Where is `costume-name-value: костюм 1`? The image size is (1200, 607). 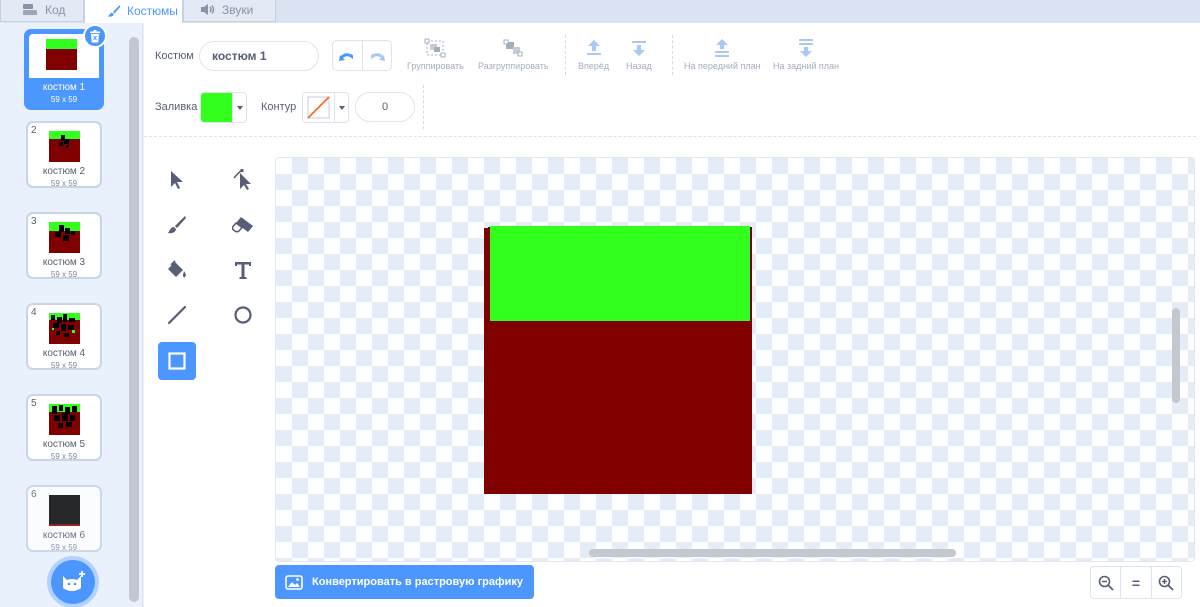 costume-name-value: костюм 1 is located at coordinates (239, 56).